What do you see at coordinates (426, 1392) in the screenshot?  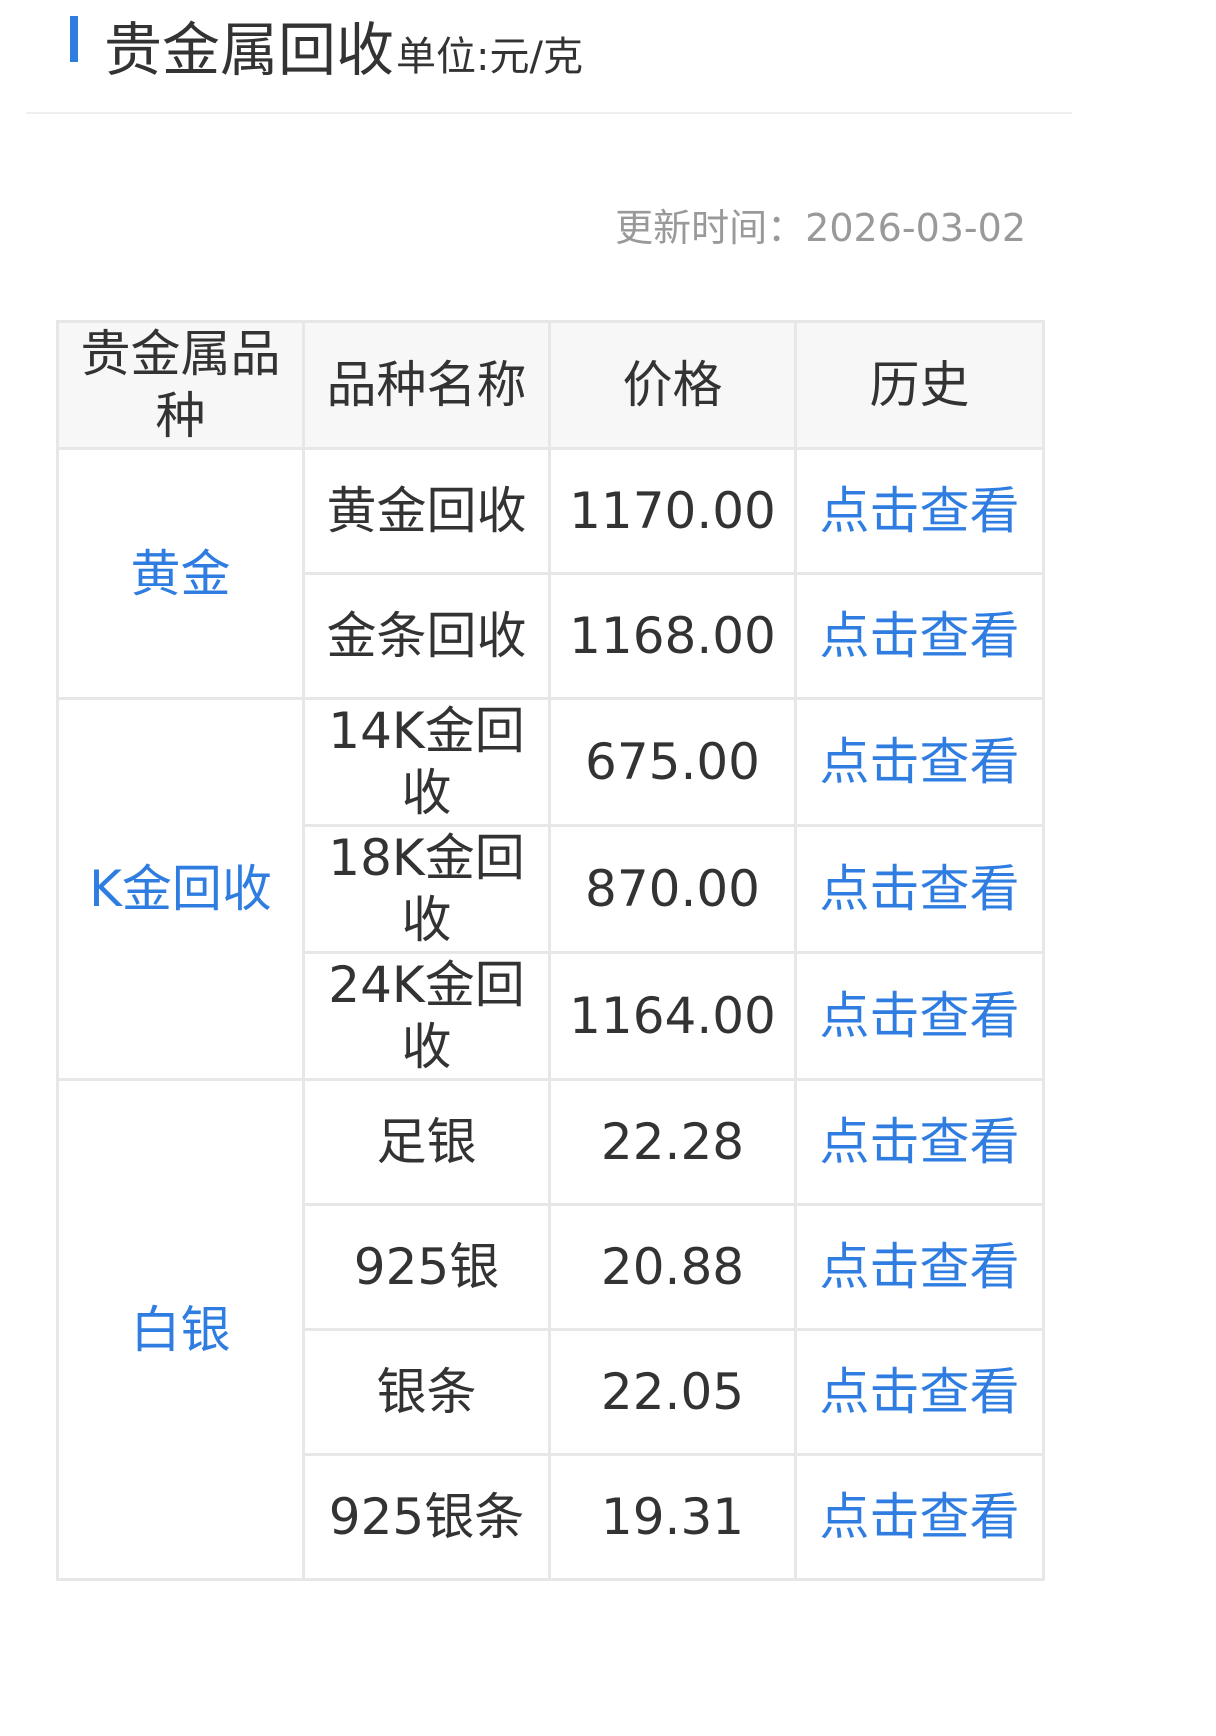 I see `item-name-cell: 银条` at bounding box center [426, 1392].